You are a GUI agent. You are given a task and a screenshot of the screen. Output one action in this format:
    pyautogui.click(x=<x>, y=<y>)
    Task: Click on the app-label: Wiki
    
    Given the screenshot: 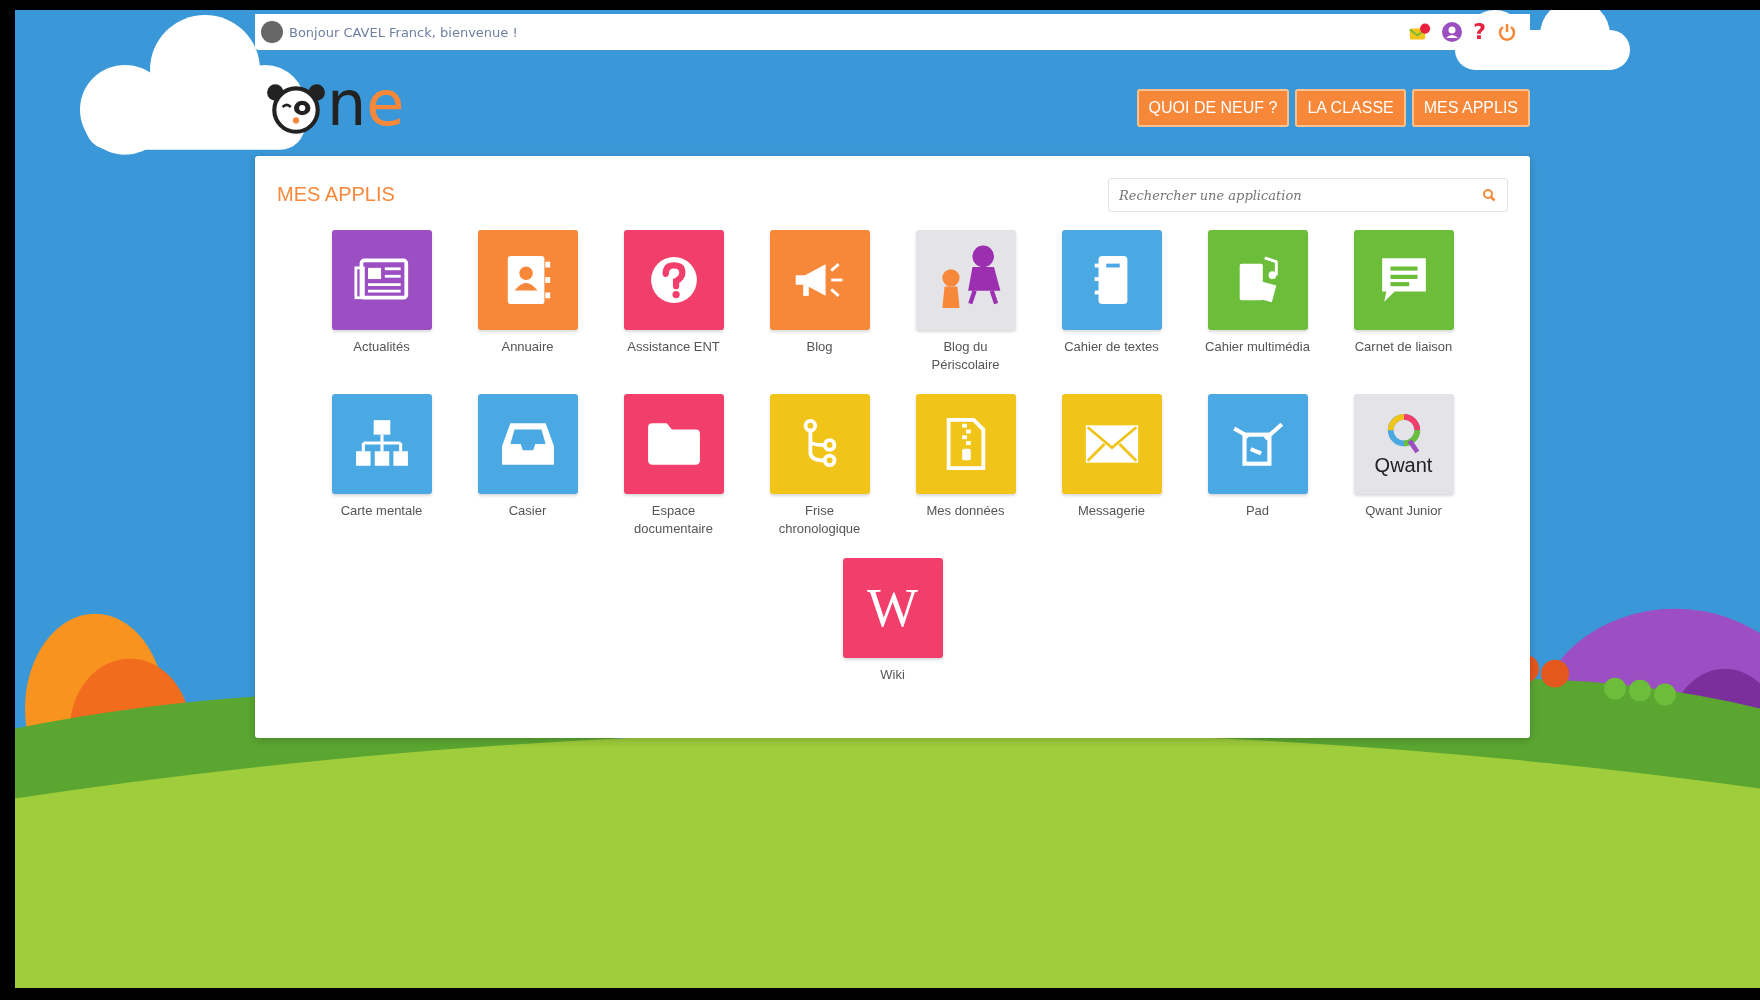 What is the action you would take?
    pyautogui.click(x=892, y=675)
    